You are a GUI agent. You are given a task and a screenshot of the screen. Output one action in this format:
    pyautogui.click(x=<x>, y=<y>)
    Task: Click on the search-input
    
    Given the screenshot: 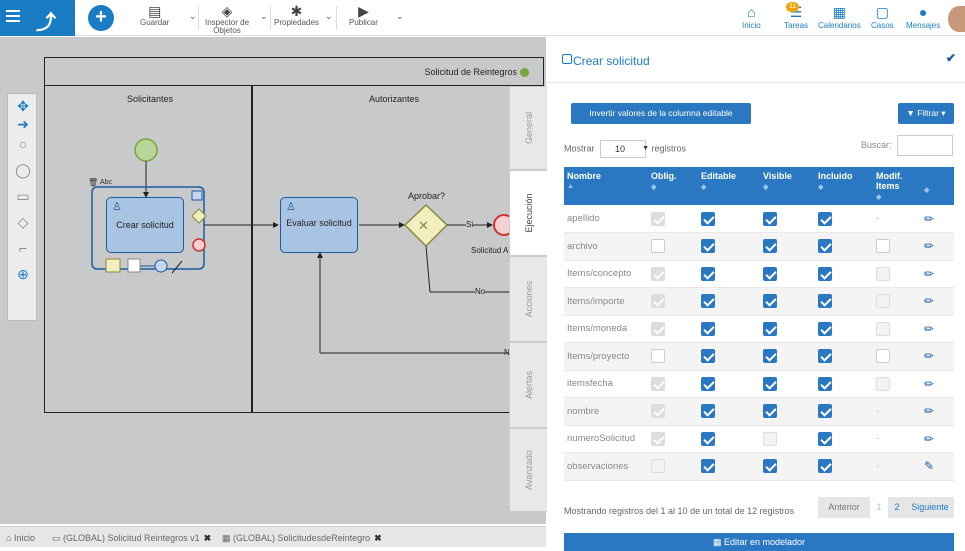 What is the action you would take?
    pyautogui.click(x=925, y=145)
    